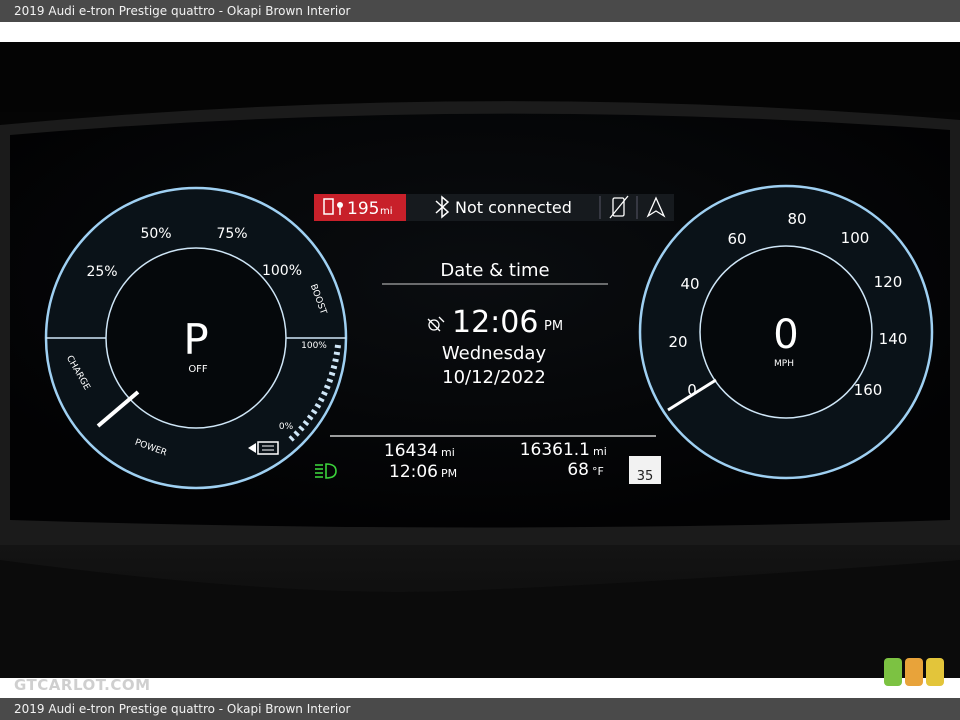 Image resolution: width=960 pixels, height=720 pixels. What do you see at coordinates (494, 353) in the screenshot?
I see `center-day: Wednesday` at bounding box center [494, 353].